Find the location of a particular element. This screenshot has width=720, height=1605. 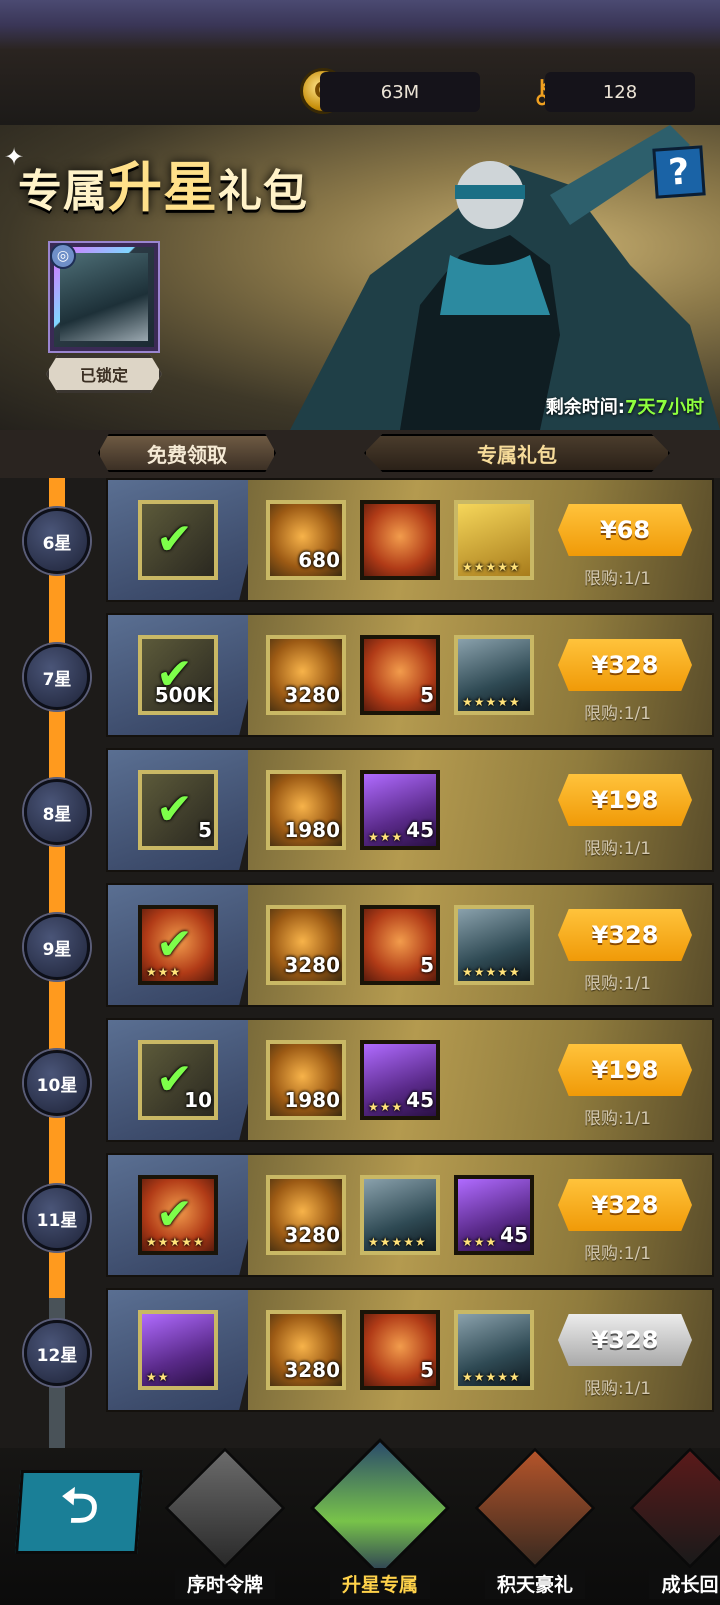

key-balance: 128 is located at coordinates (620, 92).